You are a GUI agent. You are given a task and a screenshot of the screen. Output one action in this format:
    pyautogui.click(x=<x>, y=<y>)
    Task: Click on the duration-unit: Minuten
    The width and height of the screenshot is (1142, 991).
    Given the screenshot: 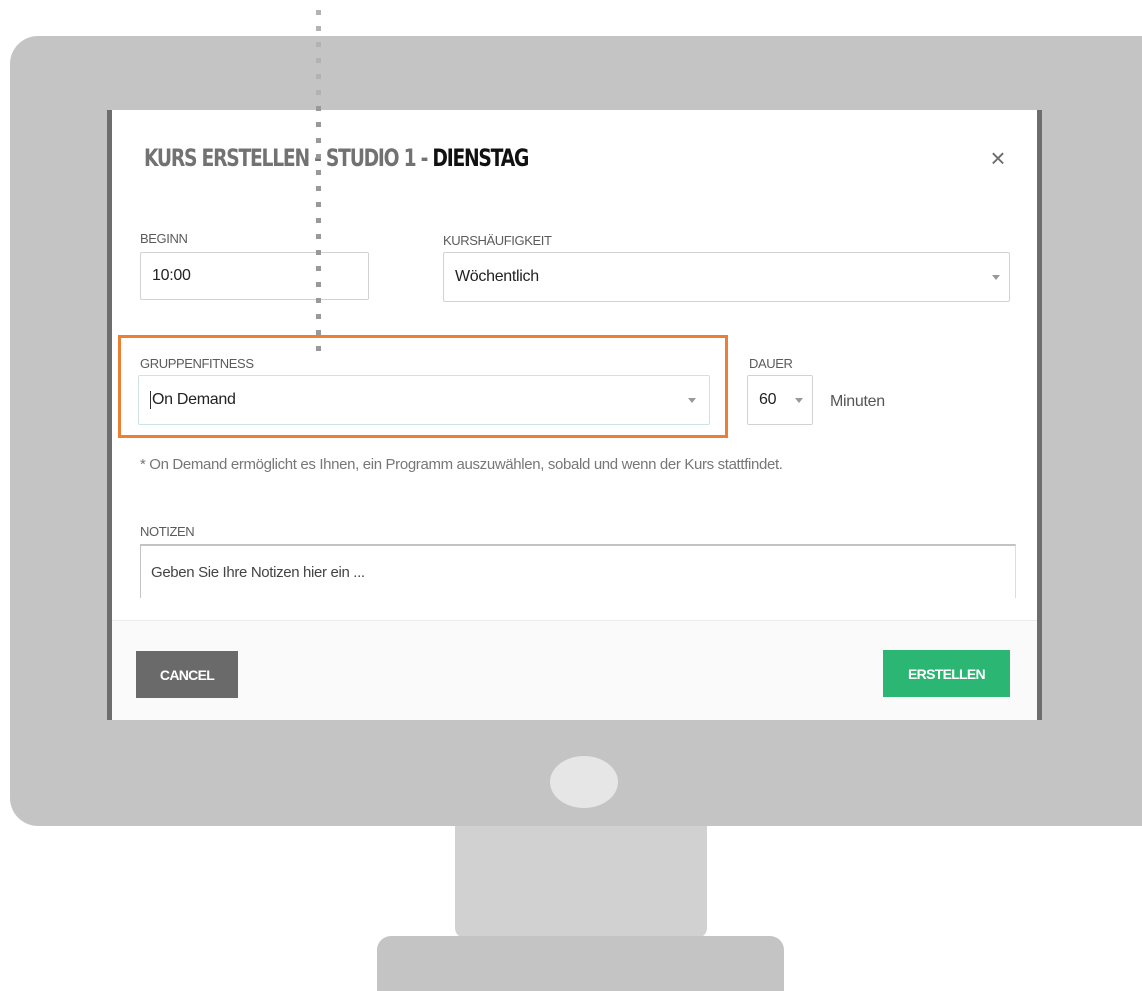 What is the action you would take?
    pyautogui.click(x=857, y=401)
    